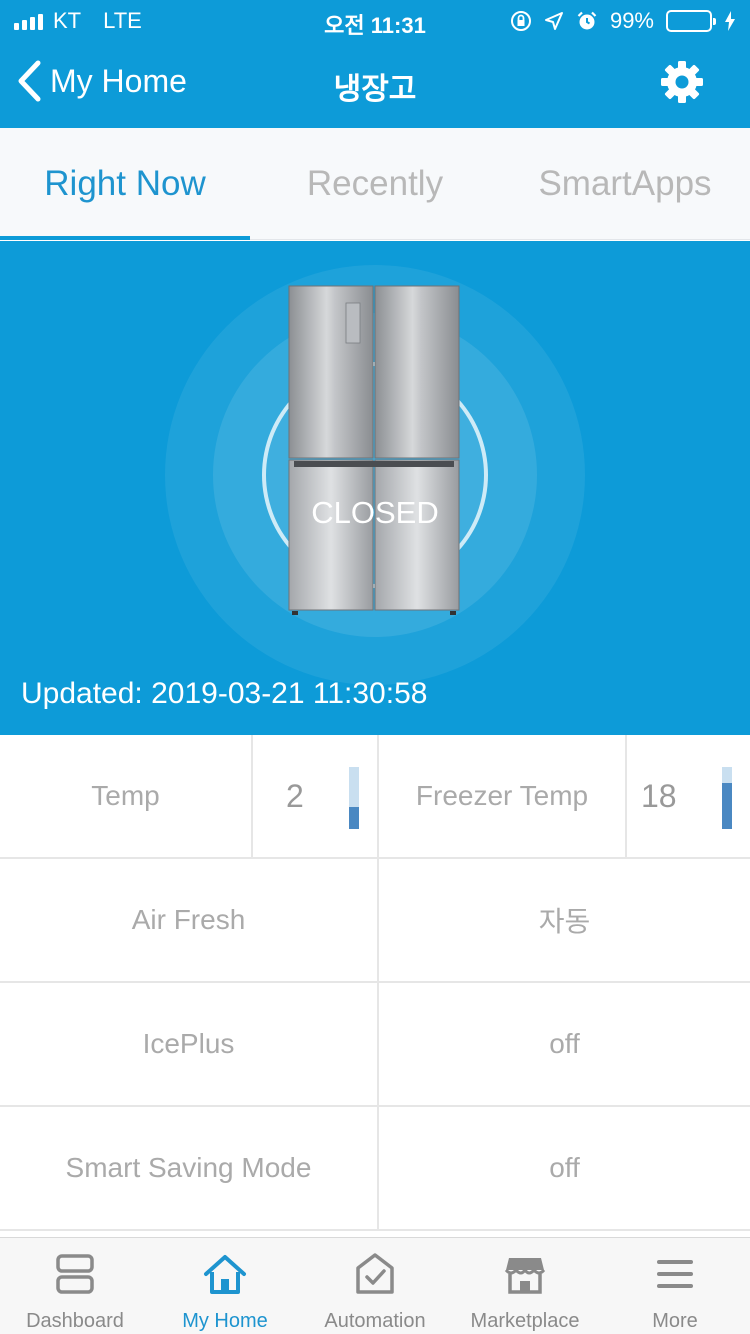 This screenshot has height=1334, width=750. What do you see at coordinates (675, 1274) in the screenshot?
I see `menu-icon` at bounding box center [675, 1274].